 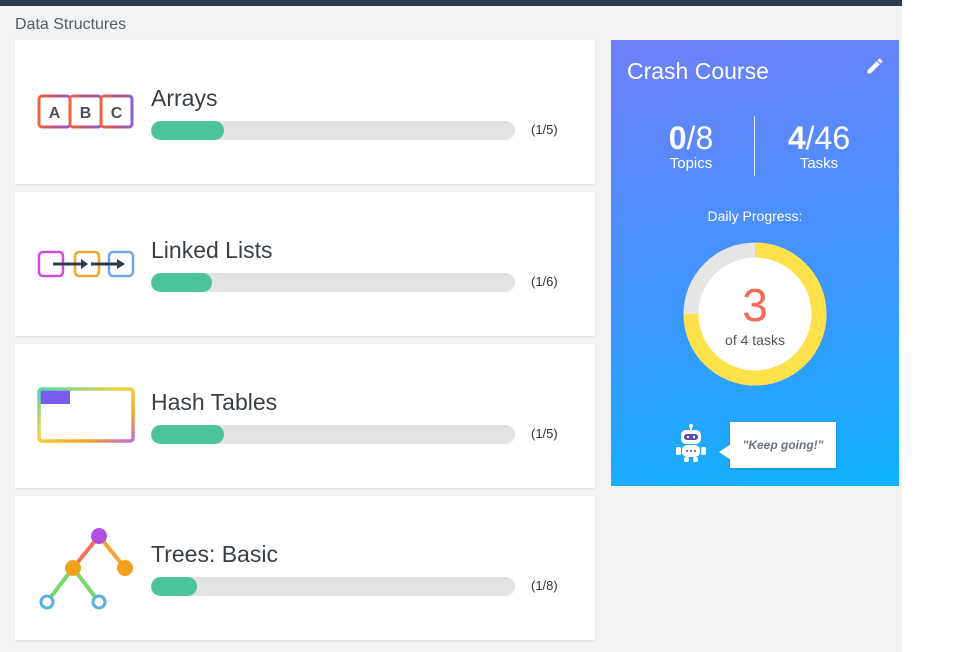 What do you see at coordinates (691, 443) in the screenshot?
I see `robot-icon` at bounding box center [691, 443].